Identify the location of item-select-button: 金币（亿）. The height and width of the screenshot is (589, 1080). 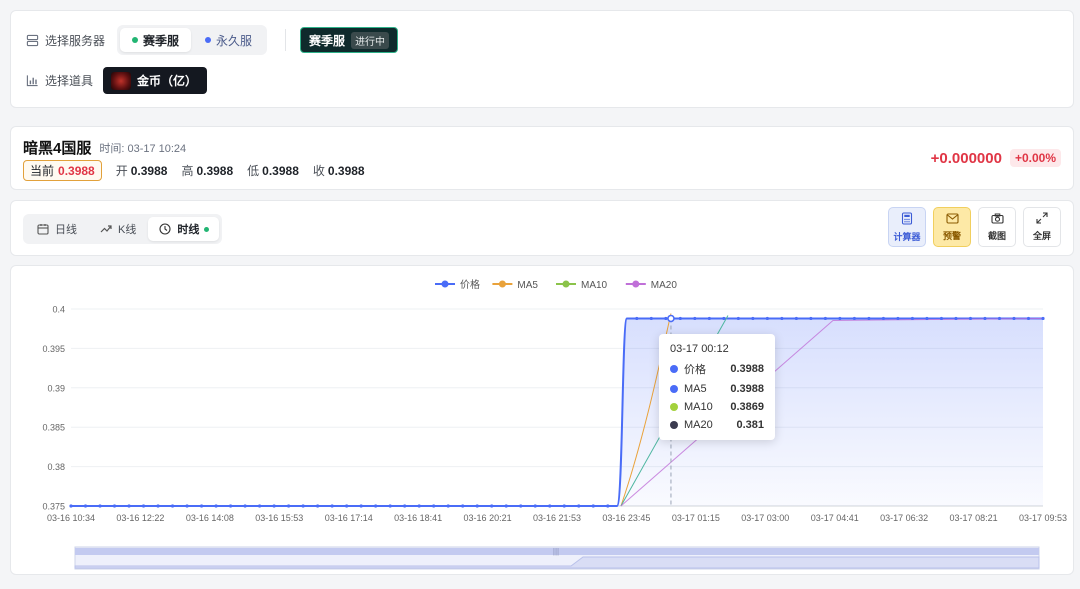
(155, 80).